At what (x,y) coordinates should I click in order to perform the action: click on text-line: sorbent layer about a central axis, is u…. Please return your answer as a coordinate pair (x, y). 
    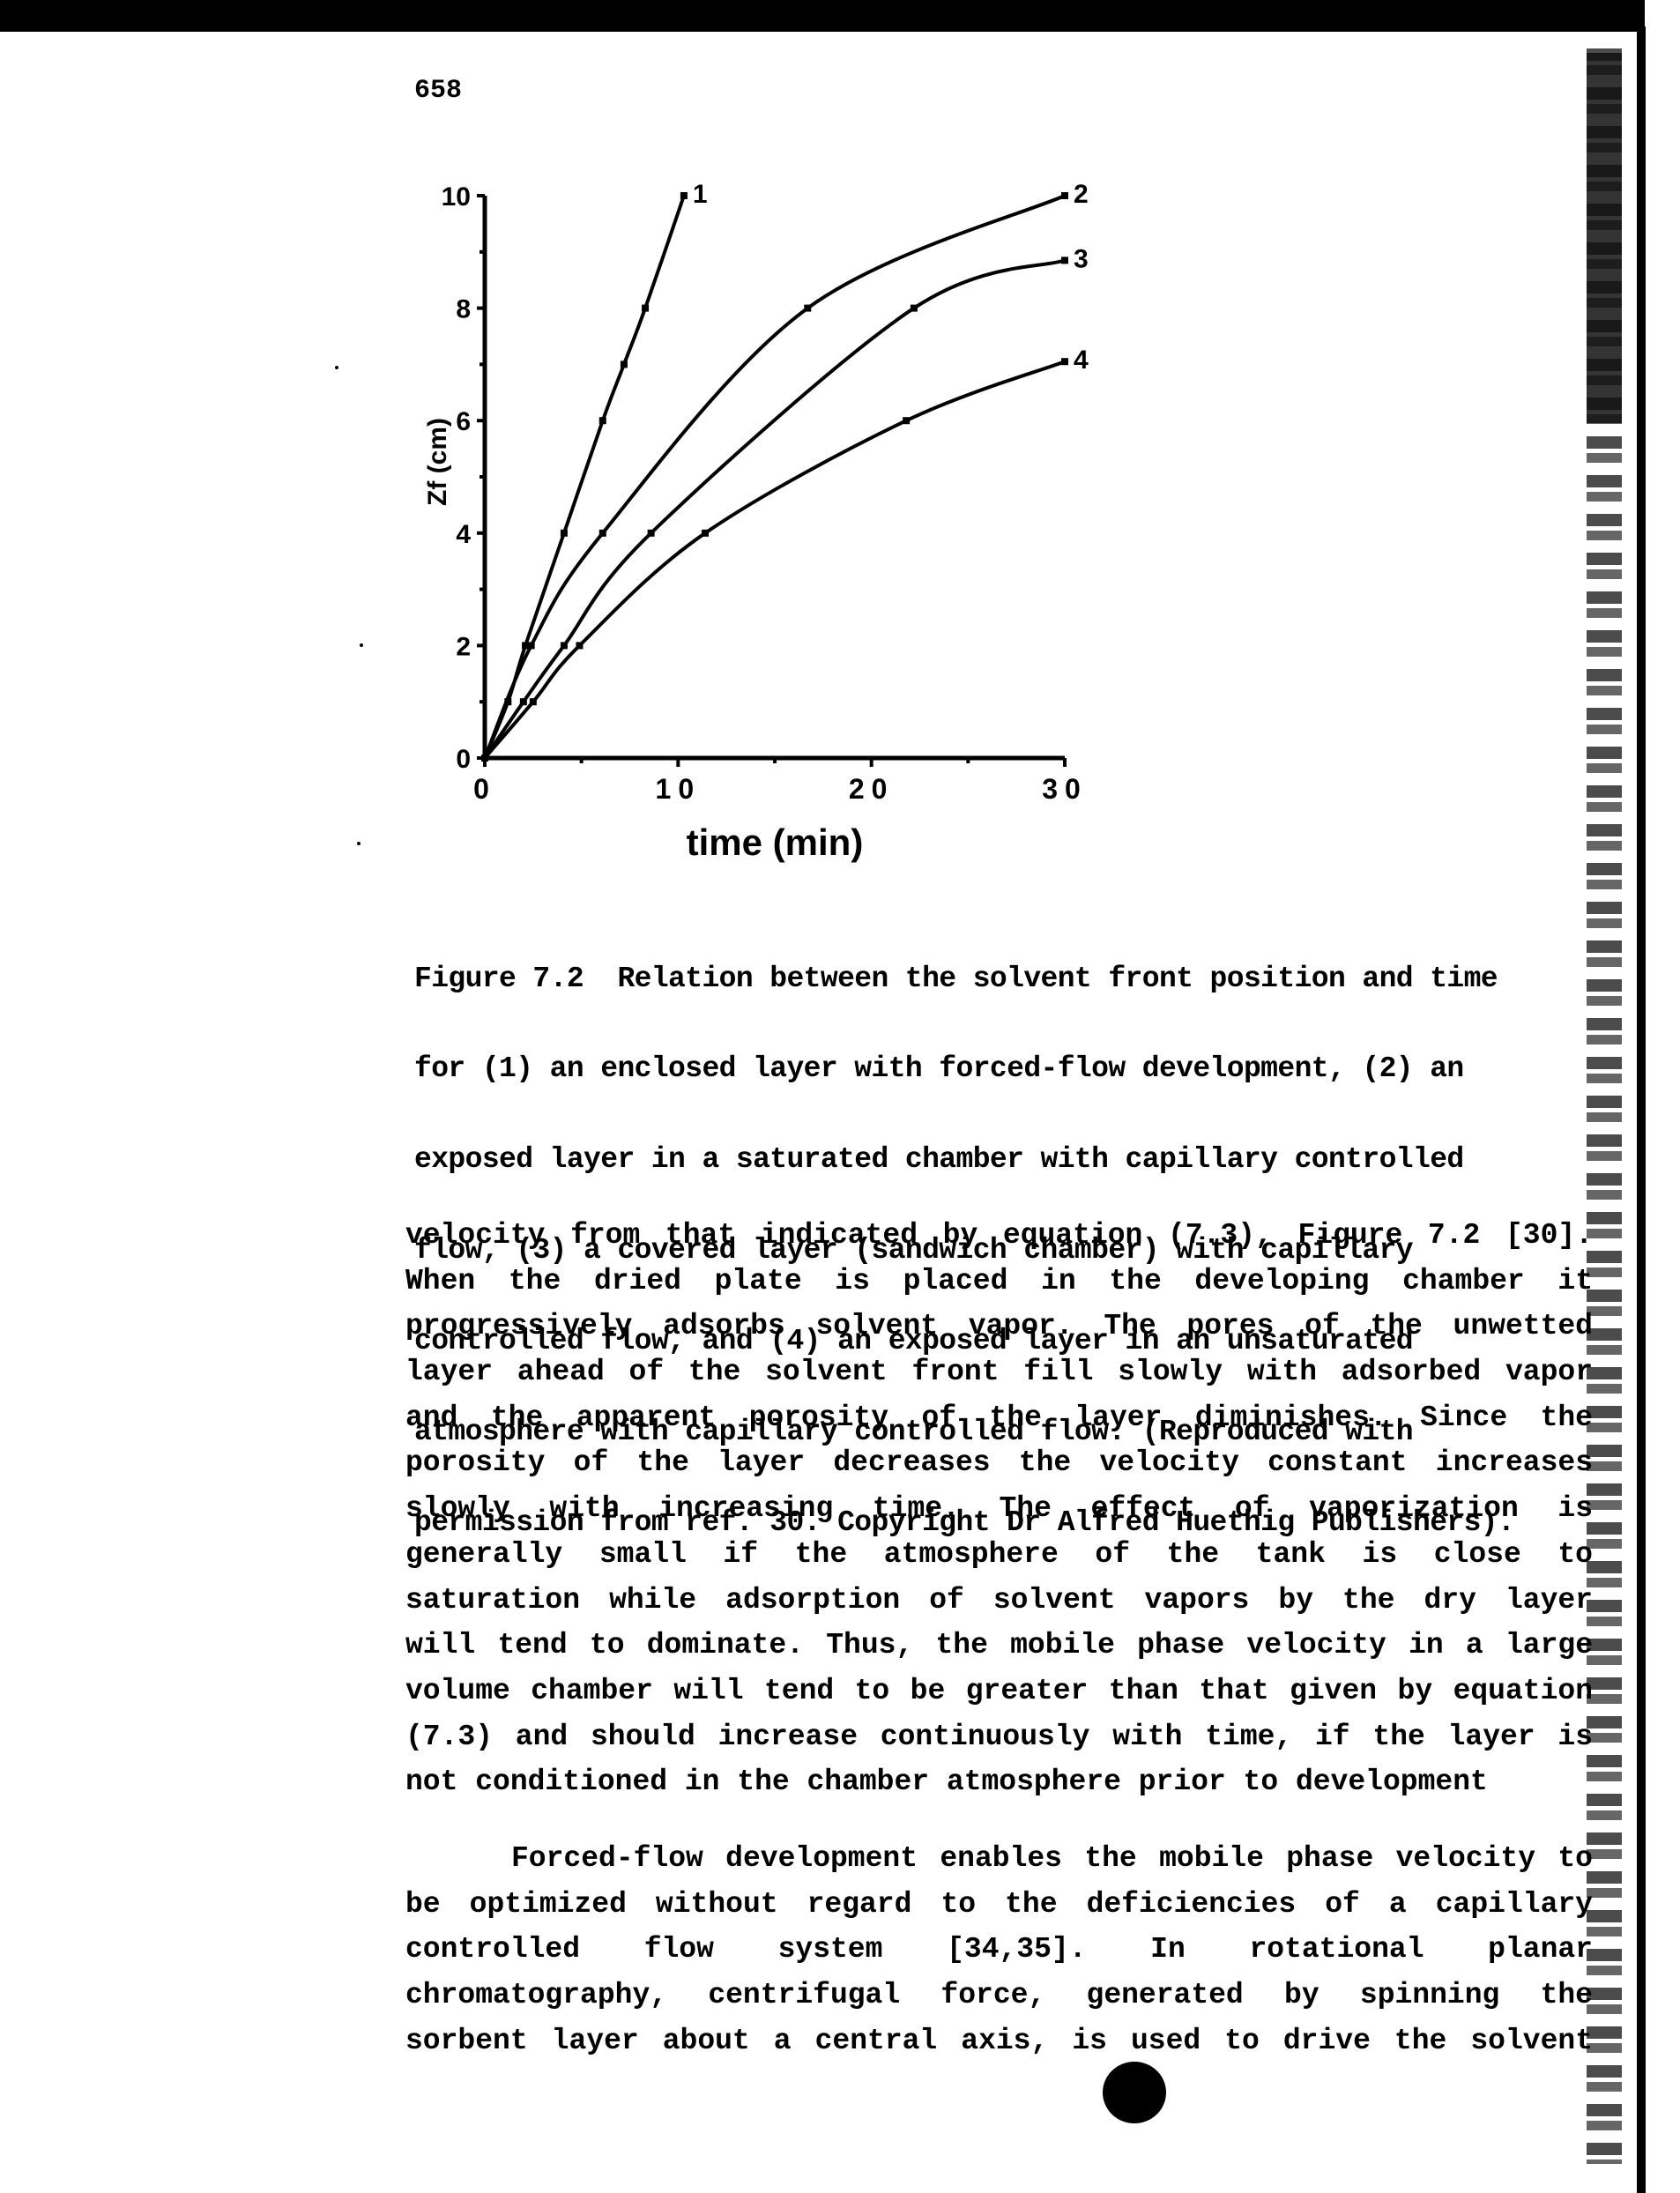
    Looking at the image, I should click on (999, 2041).